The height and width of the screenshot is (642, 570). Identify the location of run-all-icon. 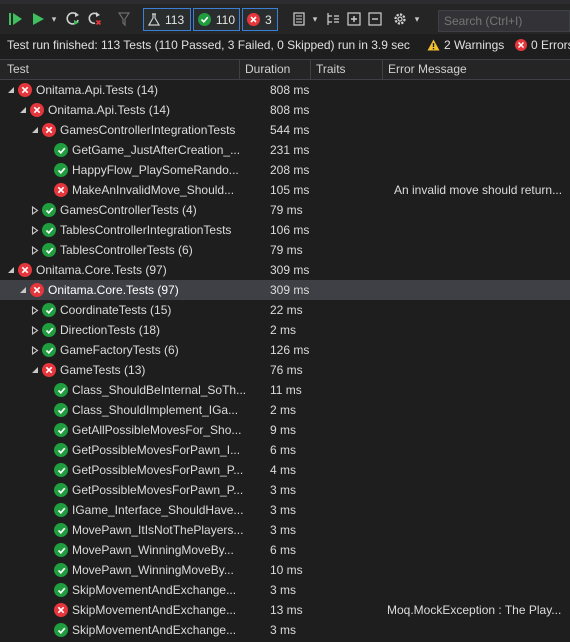
(15, 19).